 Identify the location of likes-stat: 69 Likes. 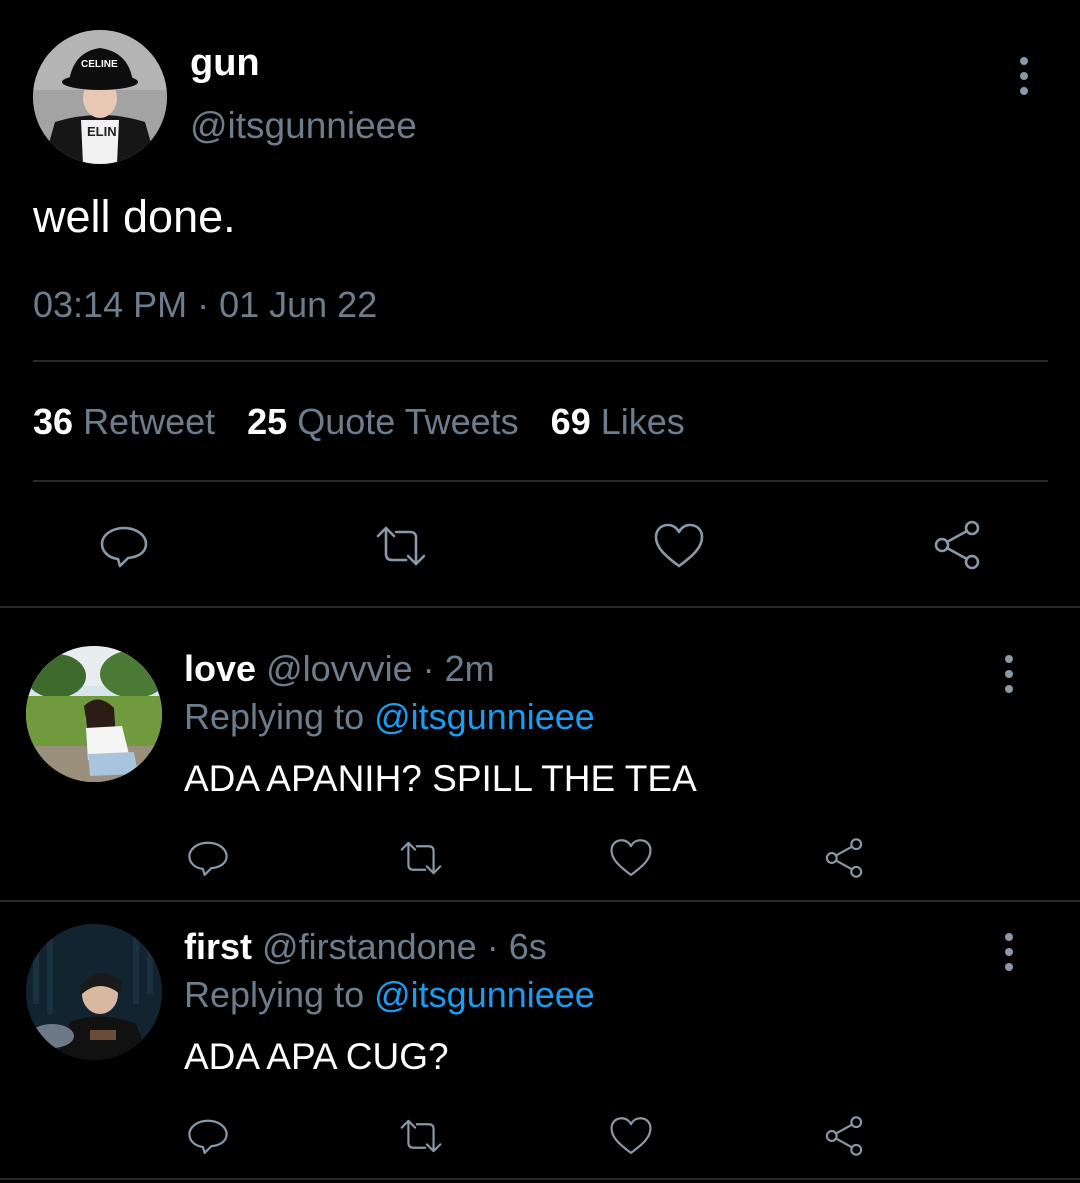
(618, 422).